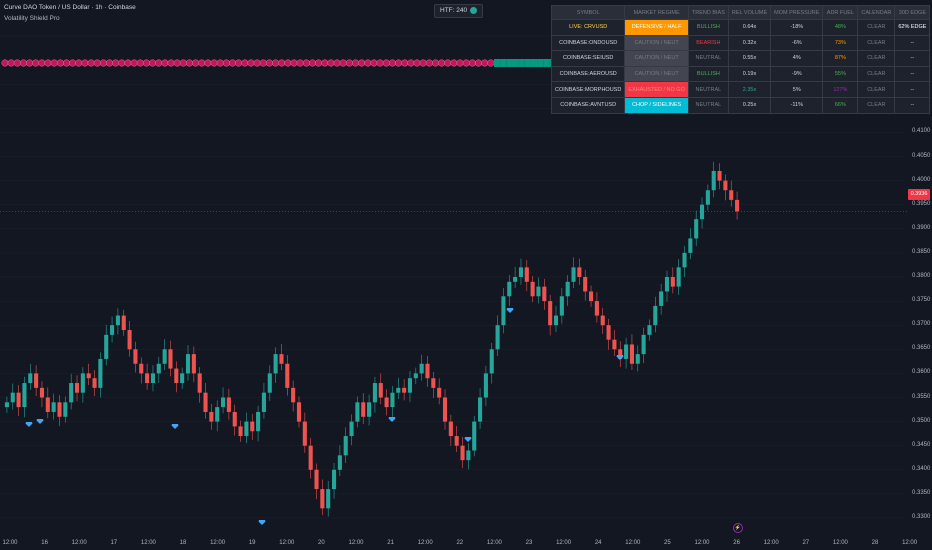  Describe the element at coordinates (749, 89) in the screenshot. I see `screener-cell: 2.35x` at that location.